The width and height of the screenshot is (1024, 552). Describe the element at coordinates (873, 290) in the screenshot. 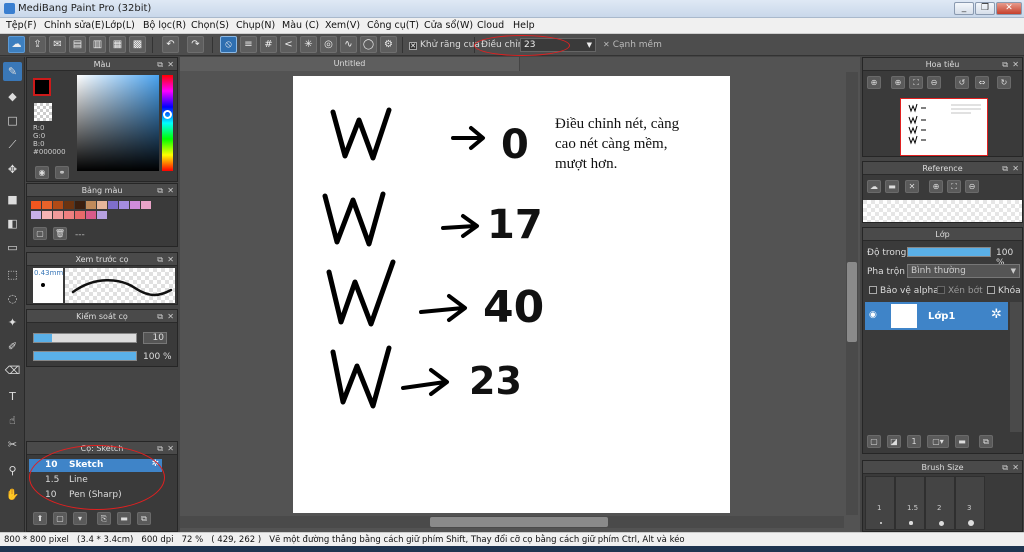

I see `protect-alpha-checkbox` at that location.